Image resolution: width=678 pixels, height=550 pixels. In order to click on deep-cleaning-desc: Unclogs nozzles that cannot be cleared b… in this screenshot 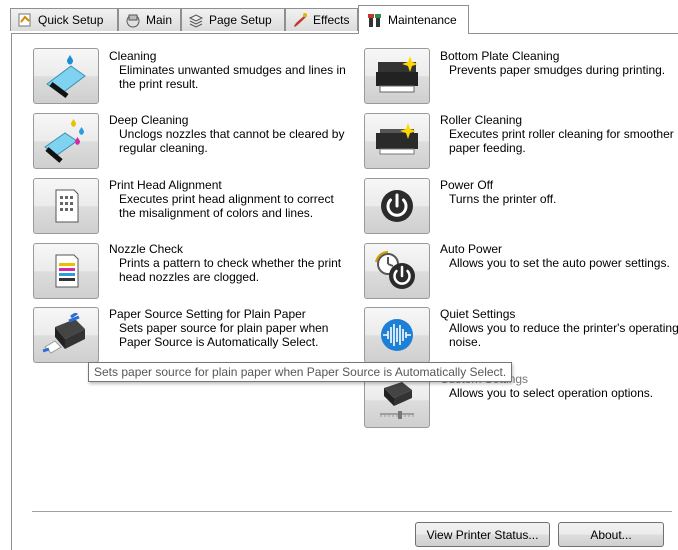, I will do `click(232, 141)`.